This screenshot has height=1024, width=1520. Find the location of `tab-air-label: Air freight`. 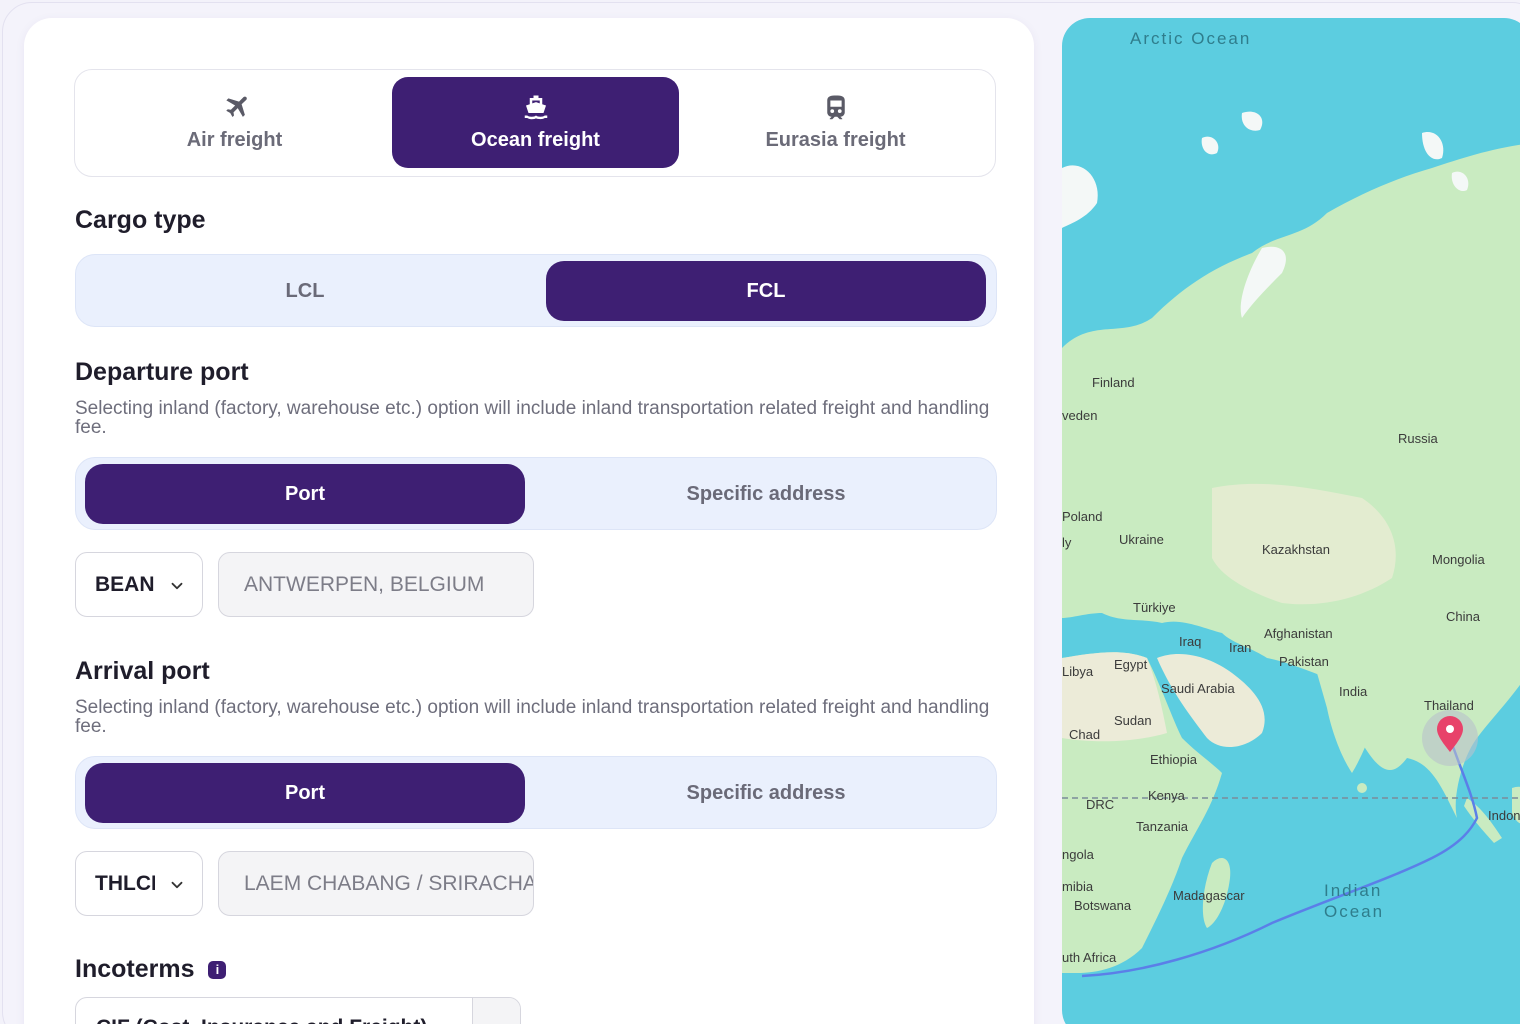

tab-air-label: Air freight is located at coordinates (234, 140).